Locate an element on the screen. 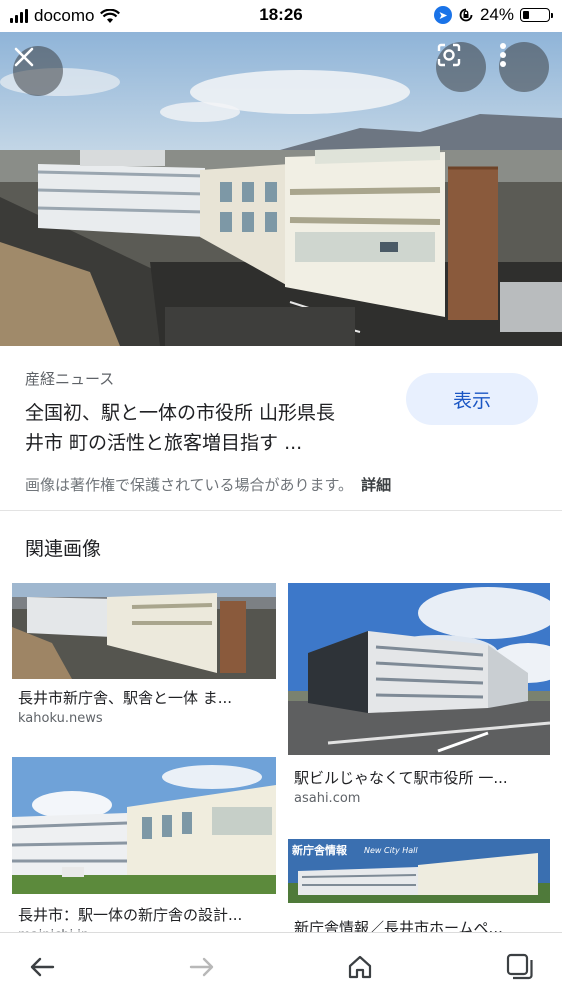 The width and height of the screenshot is (562, 1001). related-image-card: 長井市：駅一体の新庁舎の設計... mainichi.jp is located at coordinates (144, 850).